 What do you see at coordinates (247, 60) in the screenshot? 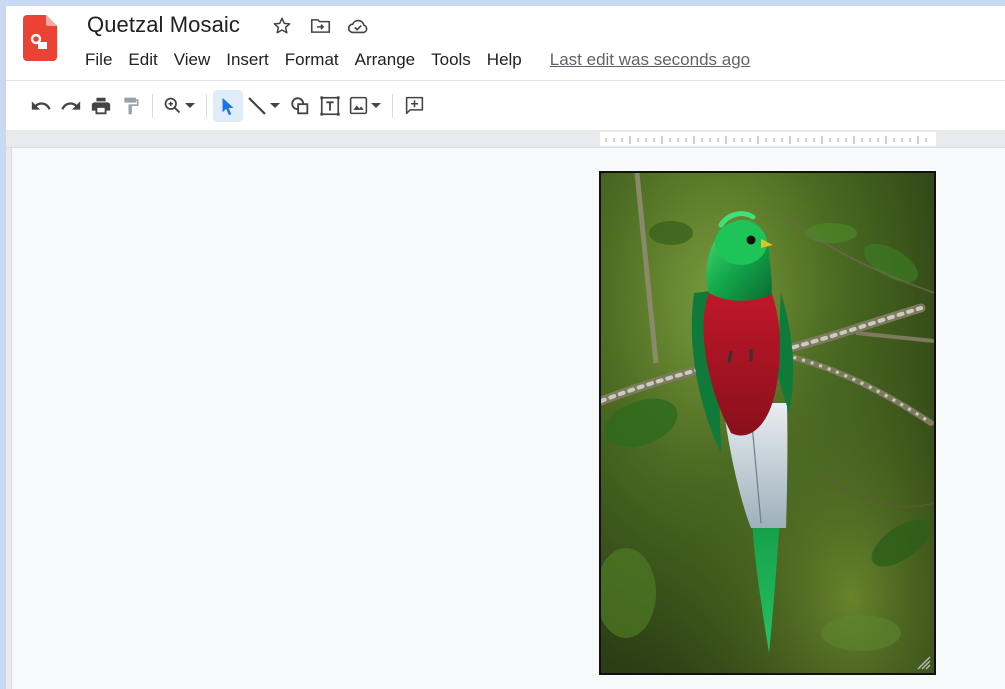
I see `menu-insert: Insert` at bounding box center [247, 60].